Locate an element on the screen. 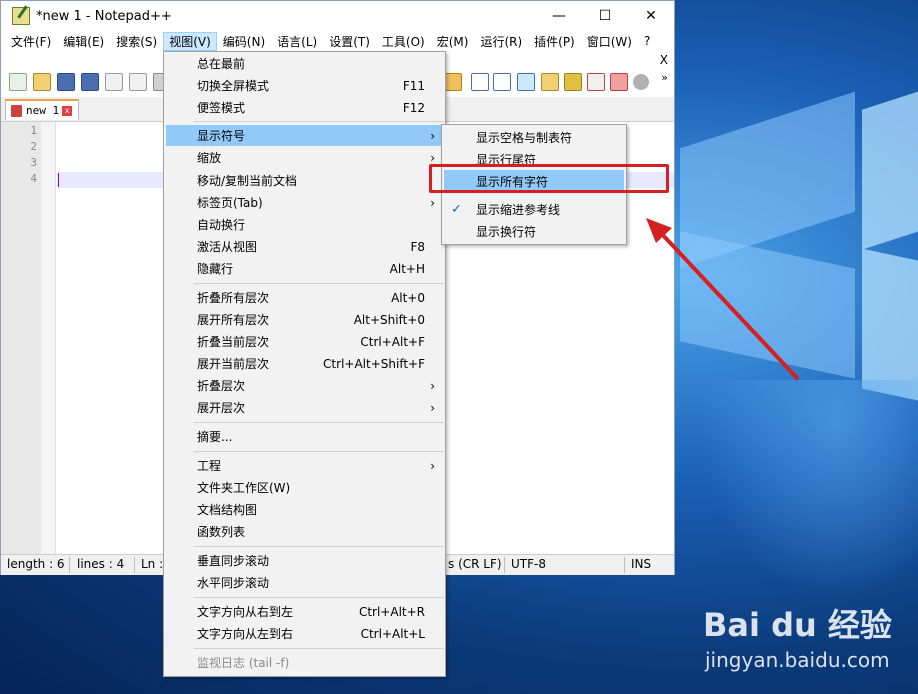 Image resolution: width=918 pixels, height=694 pixels. baidu-jingyan-logo: Bai du 经验 is located at coordinates (797, 625).